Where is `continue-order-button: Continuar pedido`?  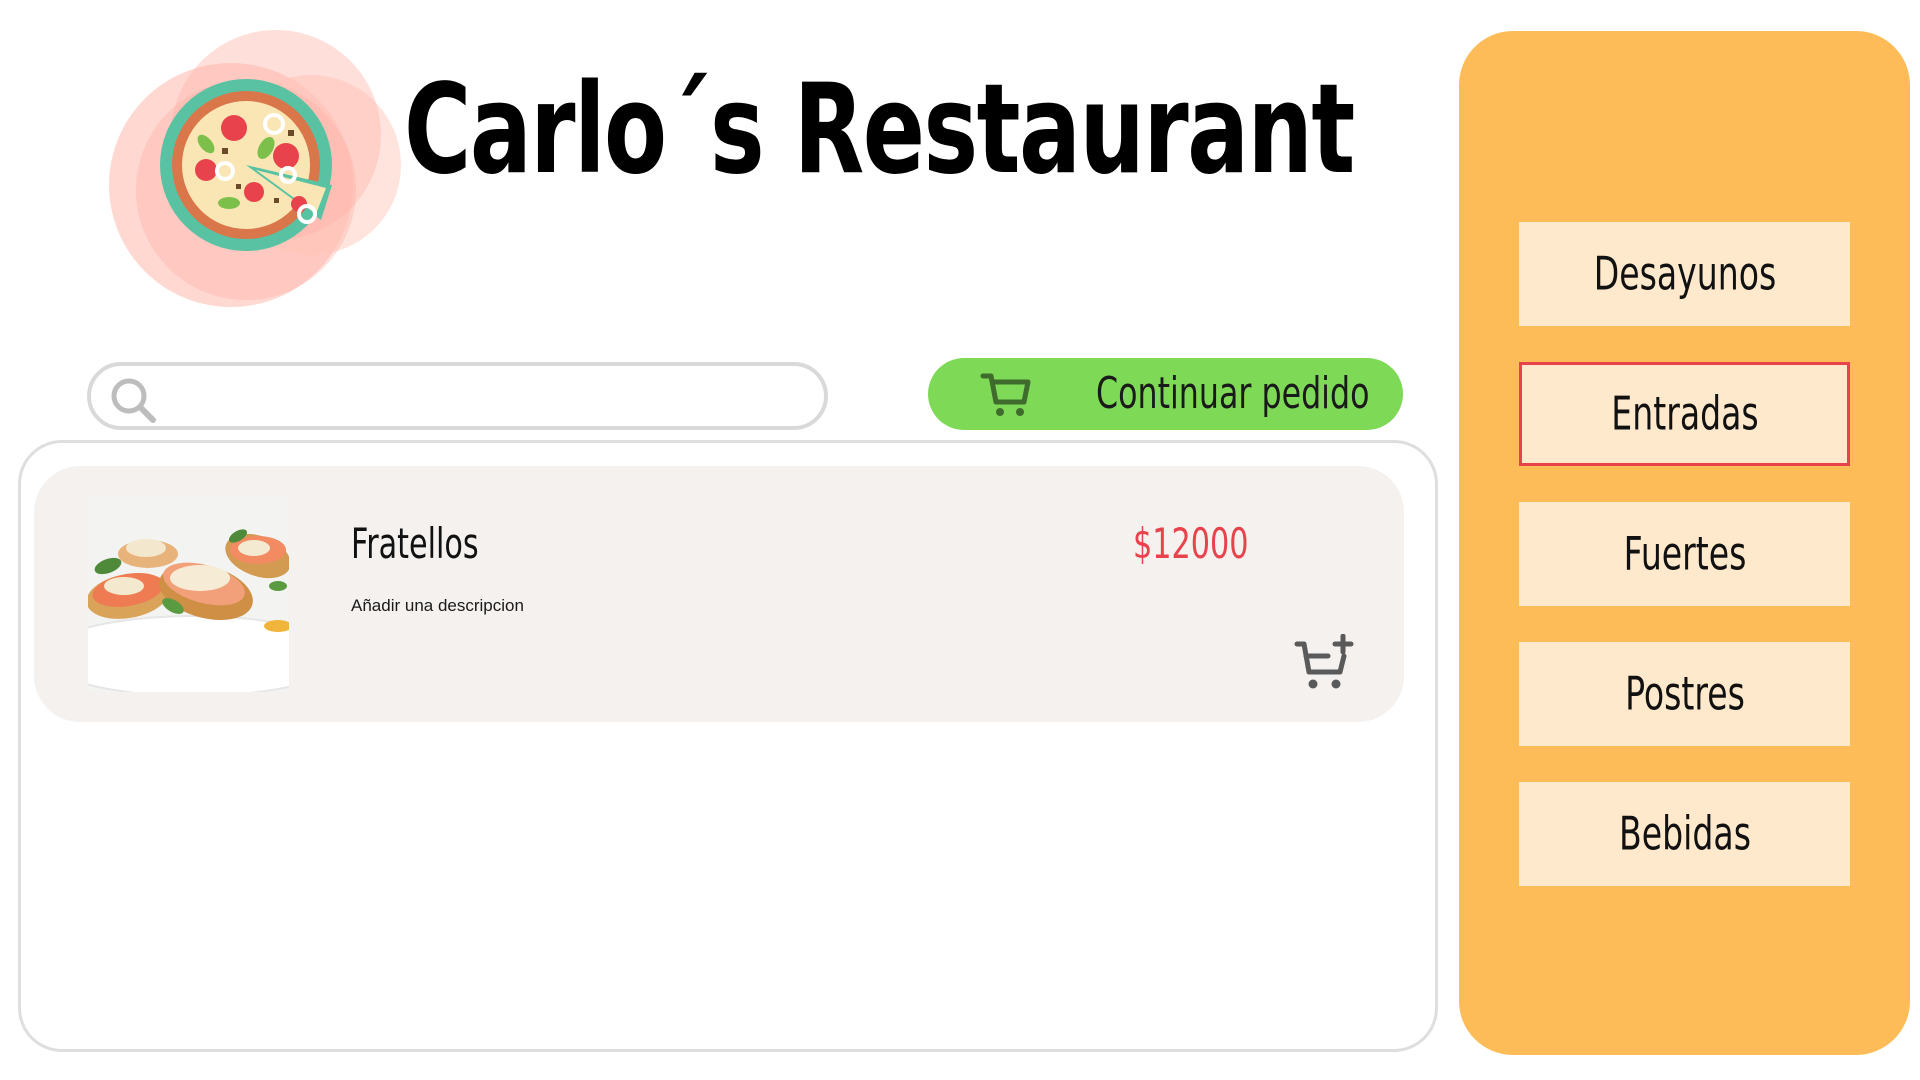
continue-order-button: Continuar pedido is located at coordinates (1165, 394).